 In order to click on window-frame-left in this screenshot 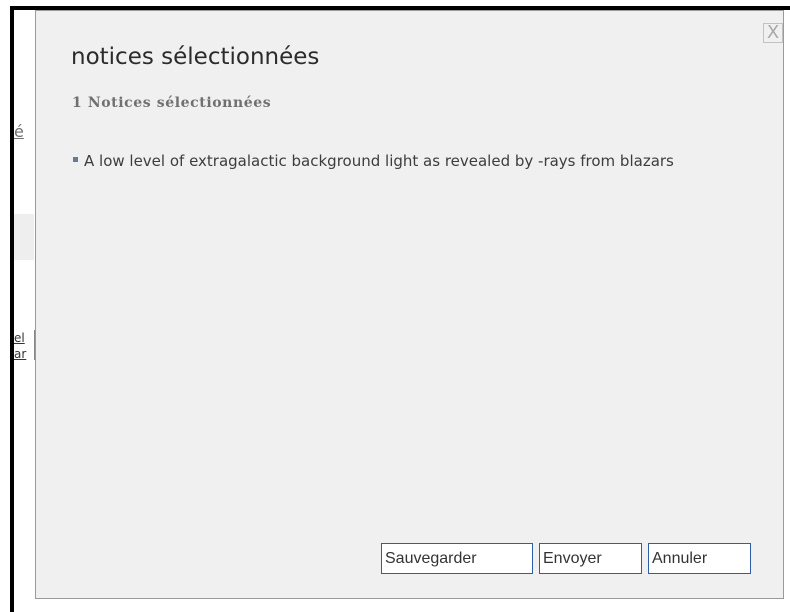, I will do `click(12, 309)`.